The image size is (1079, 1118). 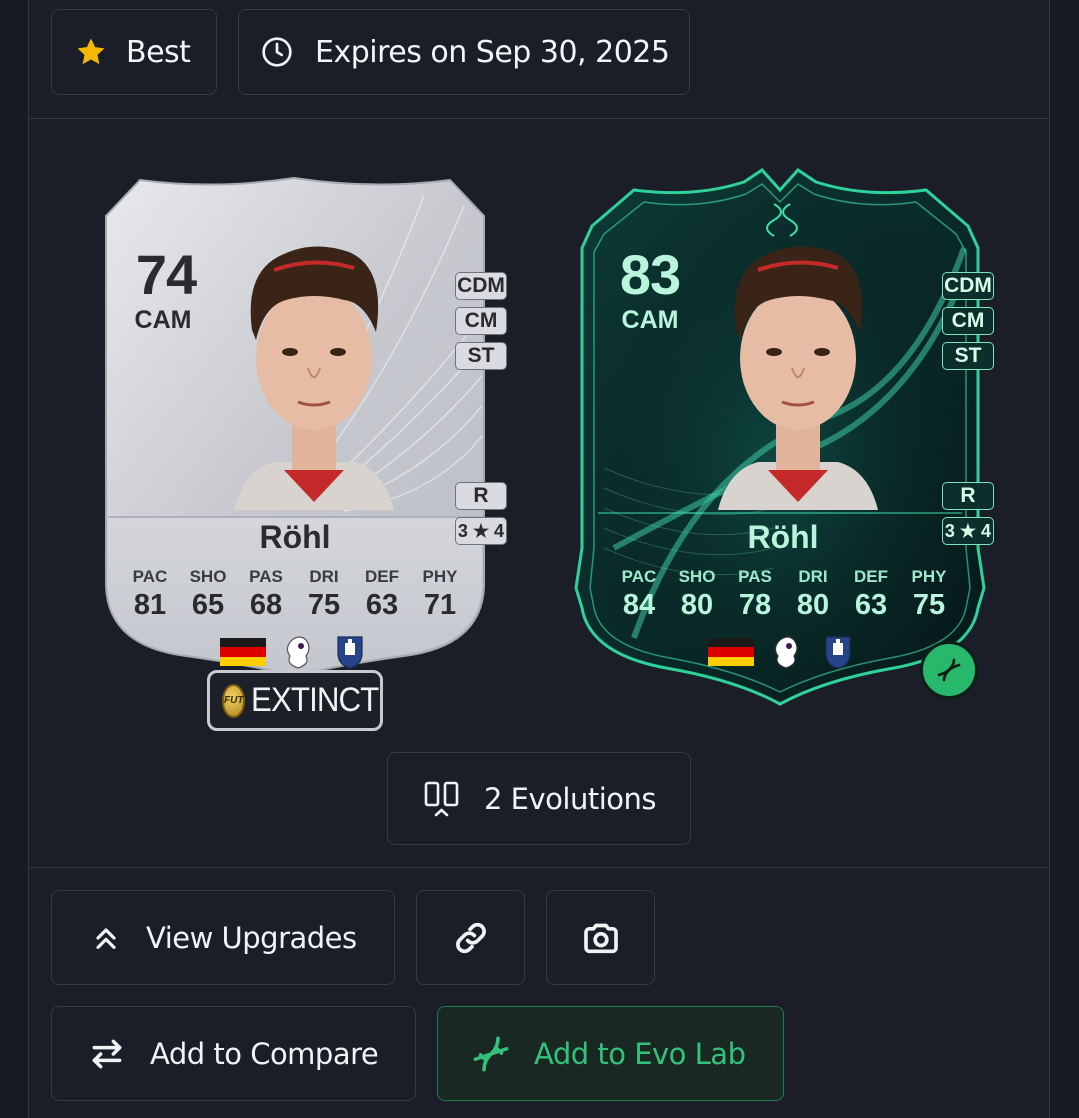 What do you see at coordinates (91, 52) in the screenshot?
I see `star-icon` at bounding box center [91, 52].